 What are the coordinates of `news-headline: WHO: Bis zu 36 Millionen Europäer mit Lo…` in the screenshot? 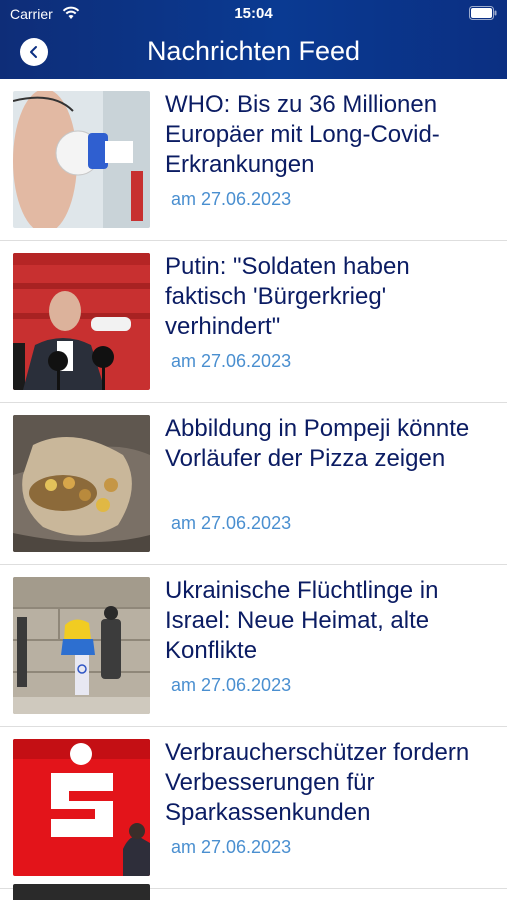 It's located at (302, 134).